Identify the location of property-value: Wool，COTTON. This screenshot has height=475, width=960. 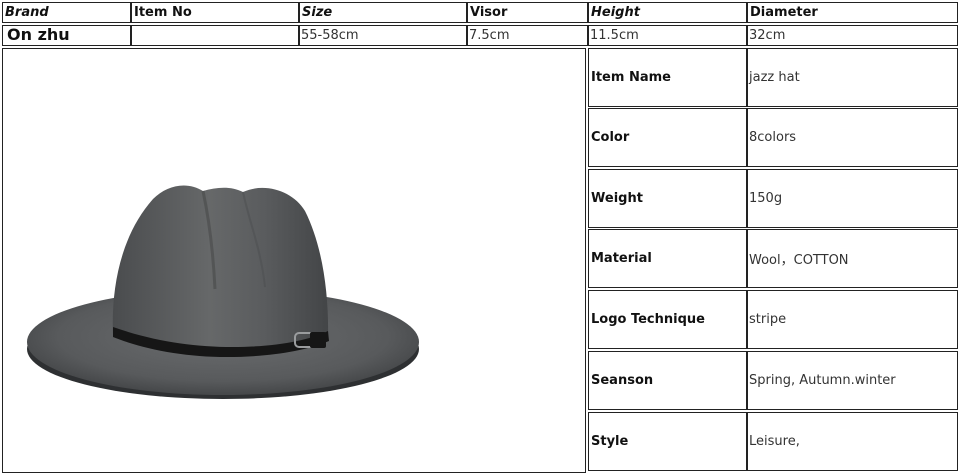
(852, 258).